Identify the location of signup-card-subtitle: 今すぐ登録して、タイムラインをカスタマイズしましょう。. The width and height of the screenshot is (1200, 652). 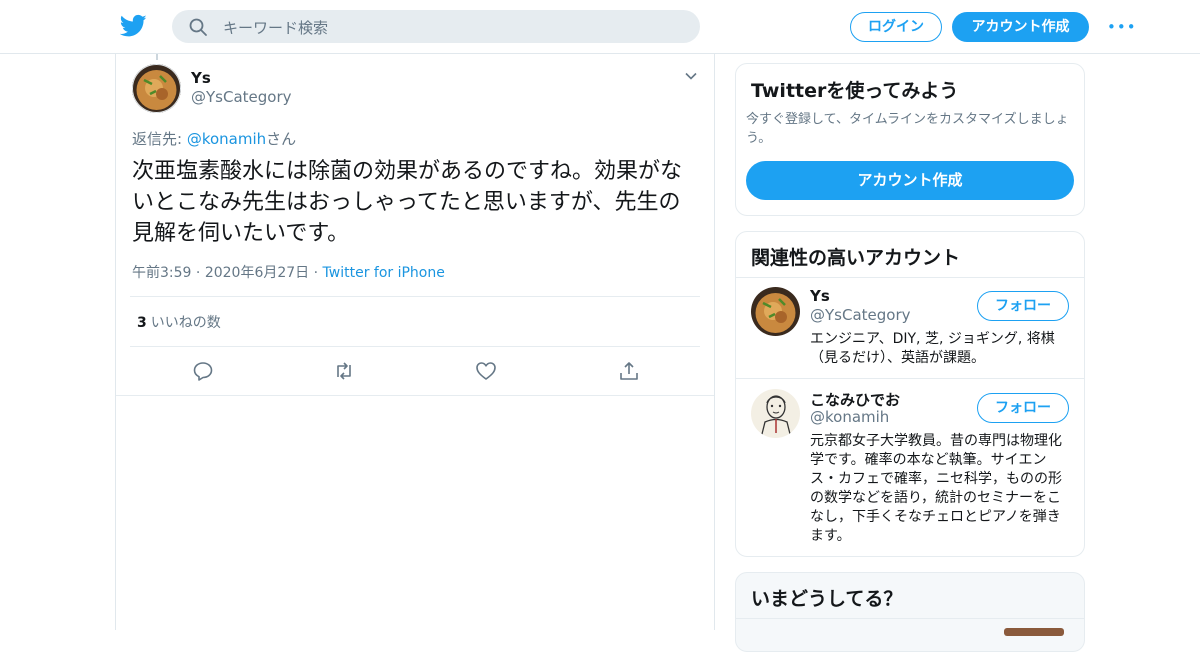
(907, 129).